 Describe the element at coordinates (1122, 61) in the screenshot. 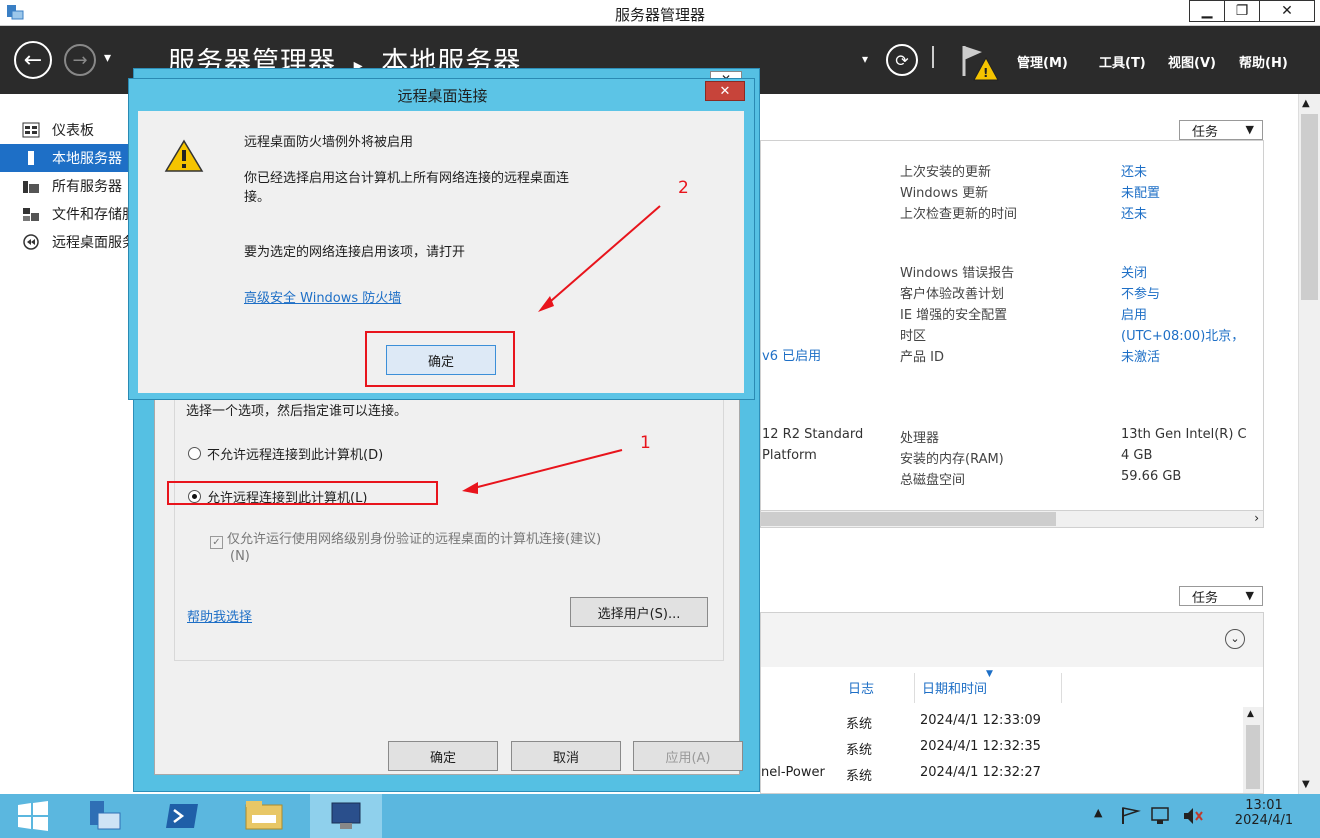

I see `menu-tools: 工具(T)` at that location.